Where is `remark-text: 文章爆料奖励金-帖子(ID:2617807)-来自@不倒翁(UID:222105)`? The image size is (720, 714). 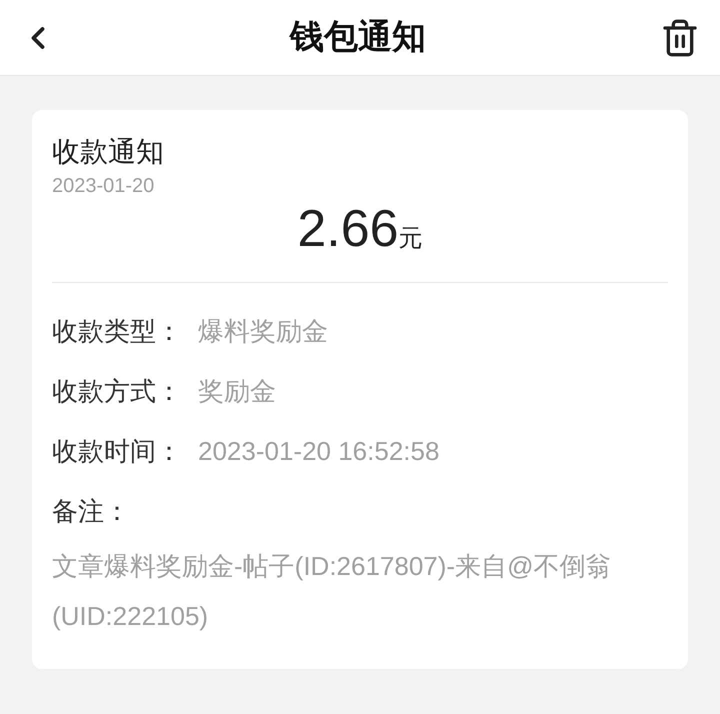
remark-text: 文章爆料奖励金-帖子(ID:2617807)-来自@不倒翁(UID:222105) is located at coordinates (332, 591).